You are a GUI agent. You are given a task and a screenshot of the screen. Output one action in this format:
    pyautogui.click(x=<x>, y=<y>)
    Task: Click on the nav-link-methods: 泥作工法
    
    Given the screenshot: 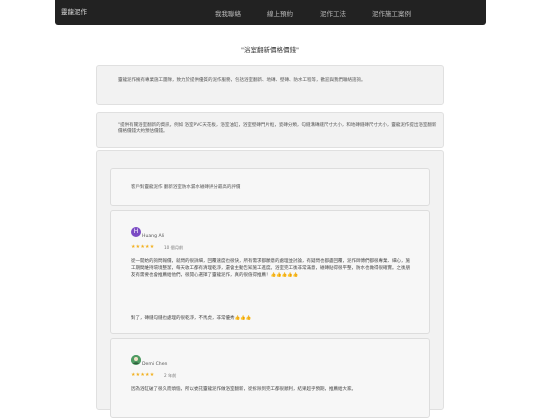 What is the action you would take?
    pyautogui.click(x=333, y=13)
    